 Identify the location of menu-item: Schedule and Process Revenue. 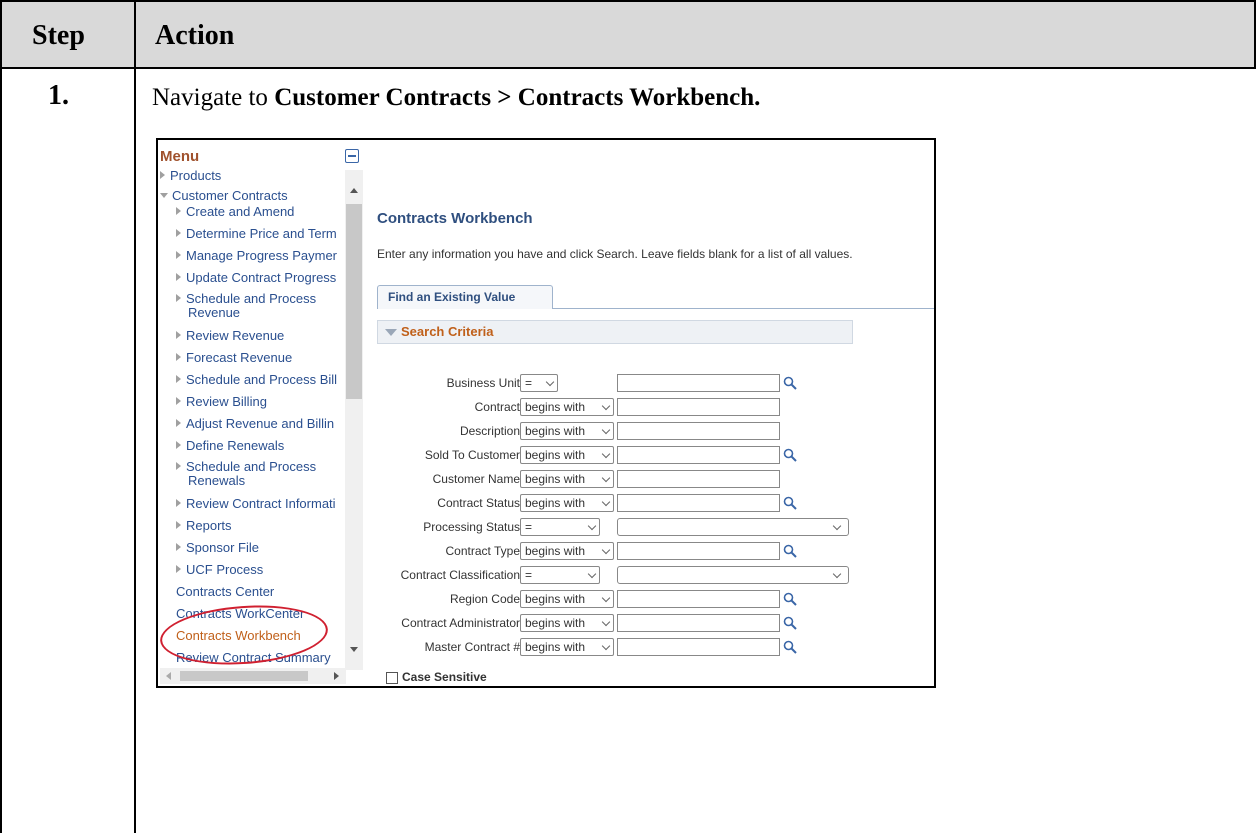
(266, 306).